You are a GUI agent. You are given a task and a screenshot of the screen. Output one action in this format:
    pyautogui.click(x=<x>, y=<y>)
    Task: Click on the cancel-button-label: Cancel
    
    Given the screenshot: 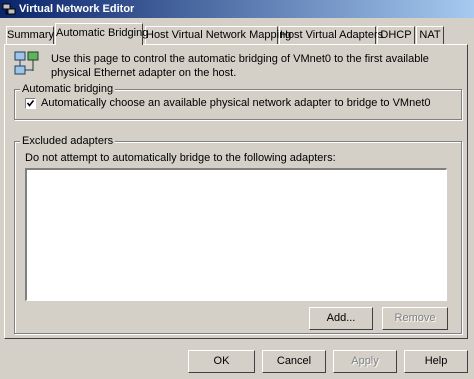 What is the action you would take?
    pyautogui.click(x=294, y=361)
    